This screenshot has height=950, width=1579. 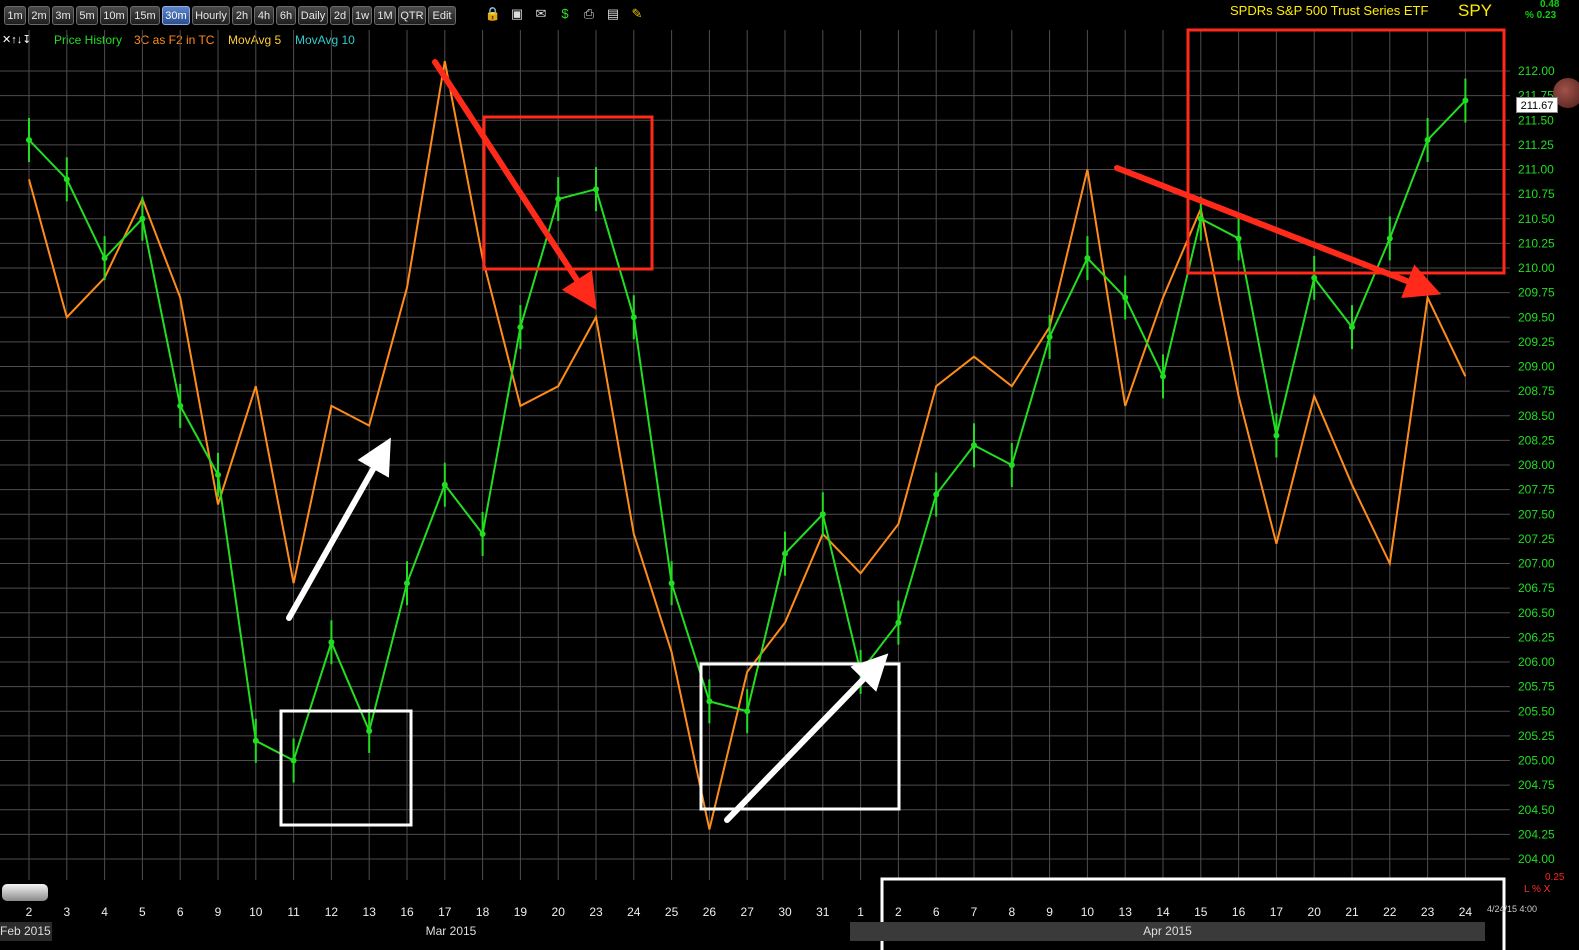 I want to click on y-tick-label: 211.50, so click(x=1536, y=120).